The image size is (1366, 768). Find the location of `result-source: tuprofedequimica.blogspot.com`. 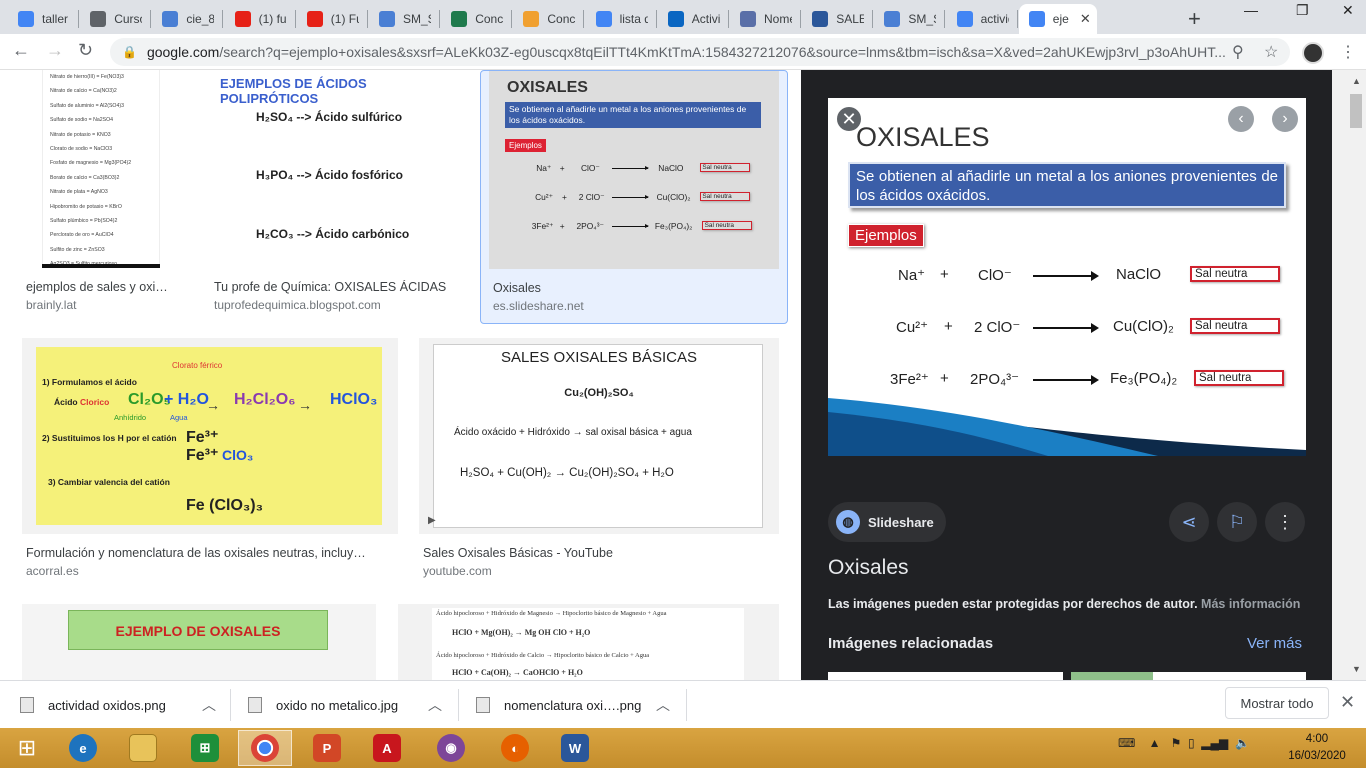

result-source: tuprofedequimica.blogspot.com is located at coordinates (297, 305).